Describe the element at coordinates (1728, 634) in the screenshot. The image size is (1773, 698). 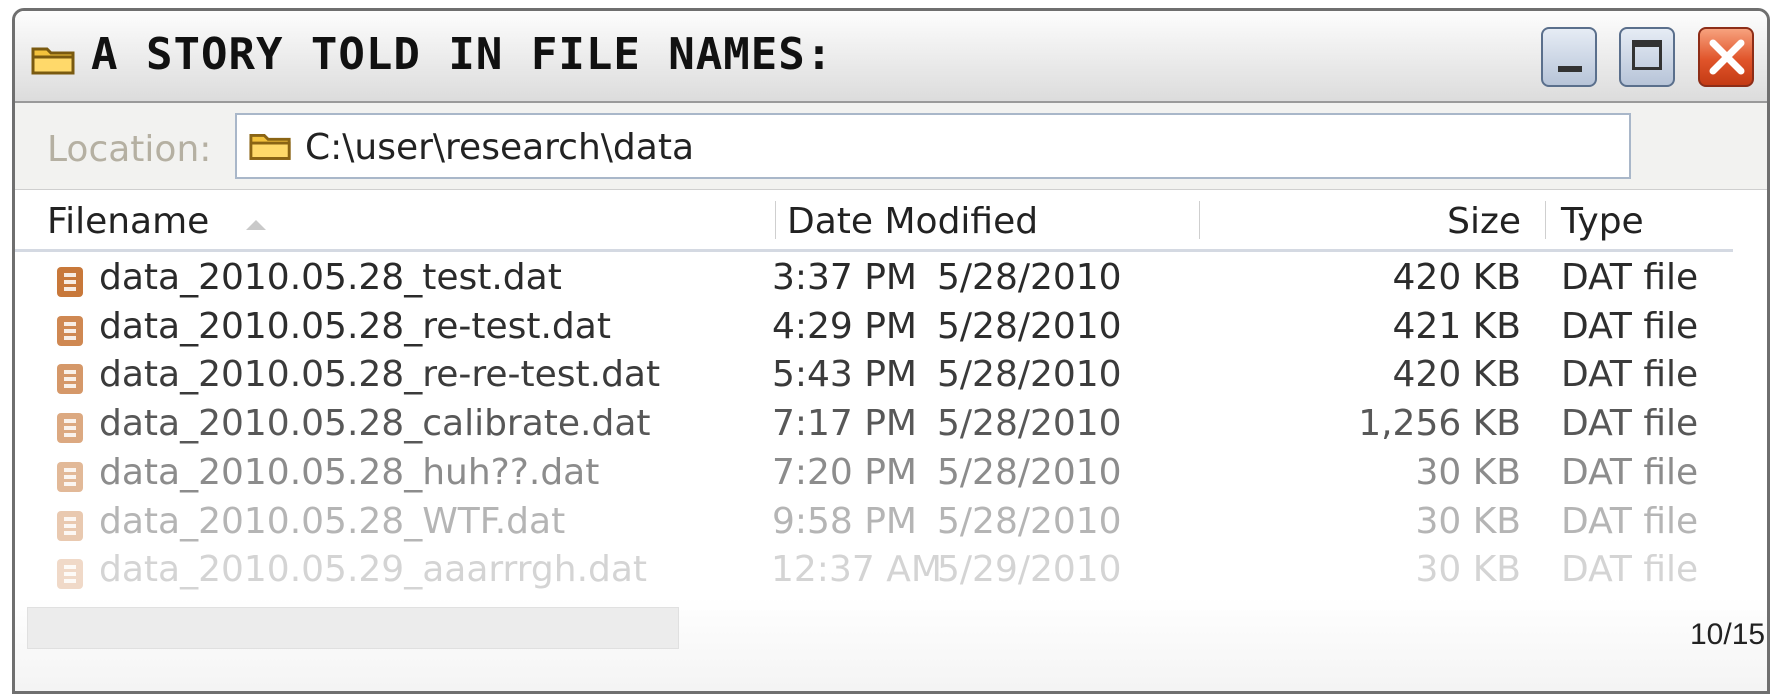
I see `page-number: 10/15` at that location.